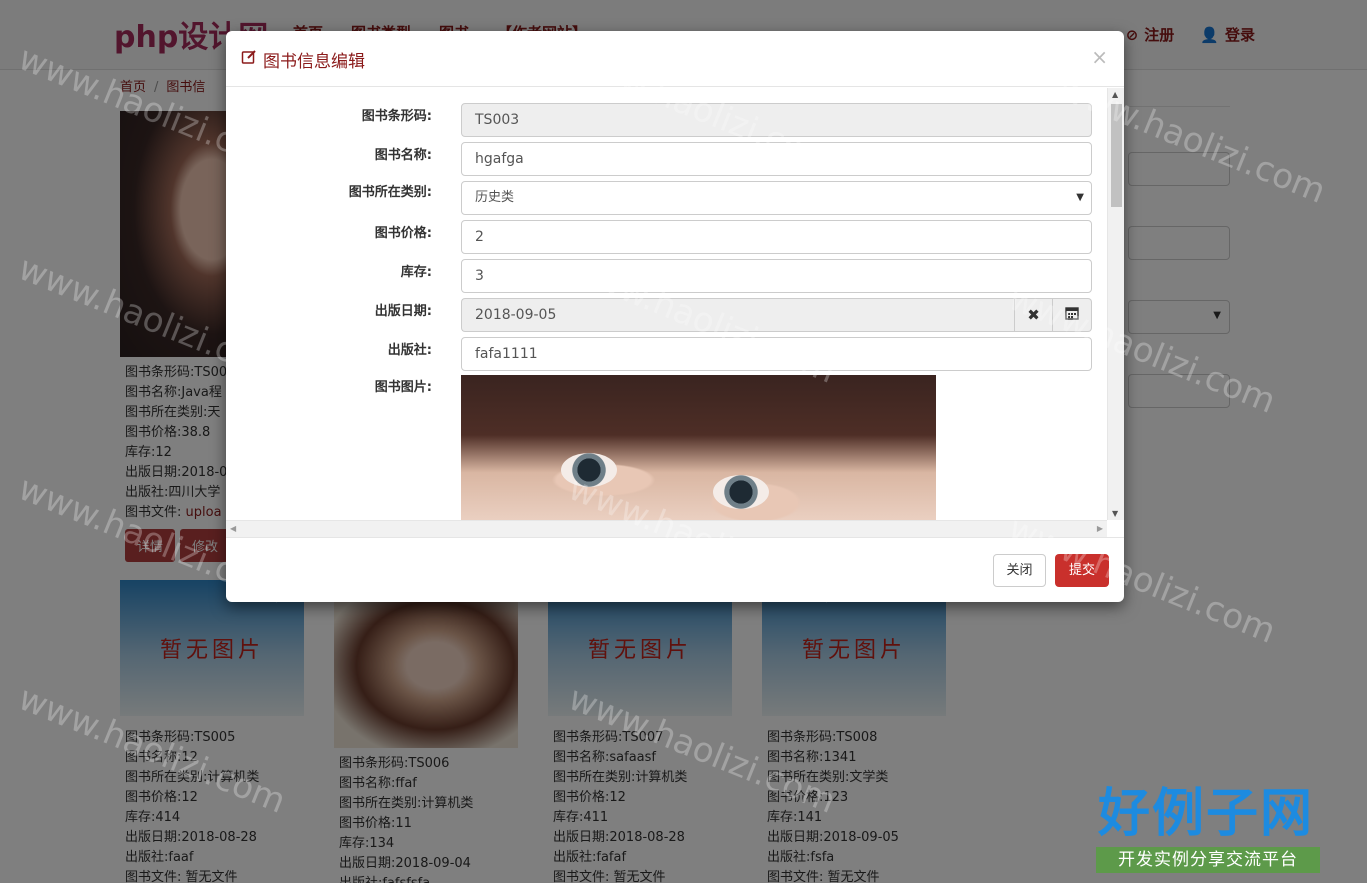 This screenshot has width=1367, height=883. Describe the element at coordinates (1100, 528) in the screenshot. I see `scroll-right-icon: ▶` at that location.